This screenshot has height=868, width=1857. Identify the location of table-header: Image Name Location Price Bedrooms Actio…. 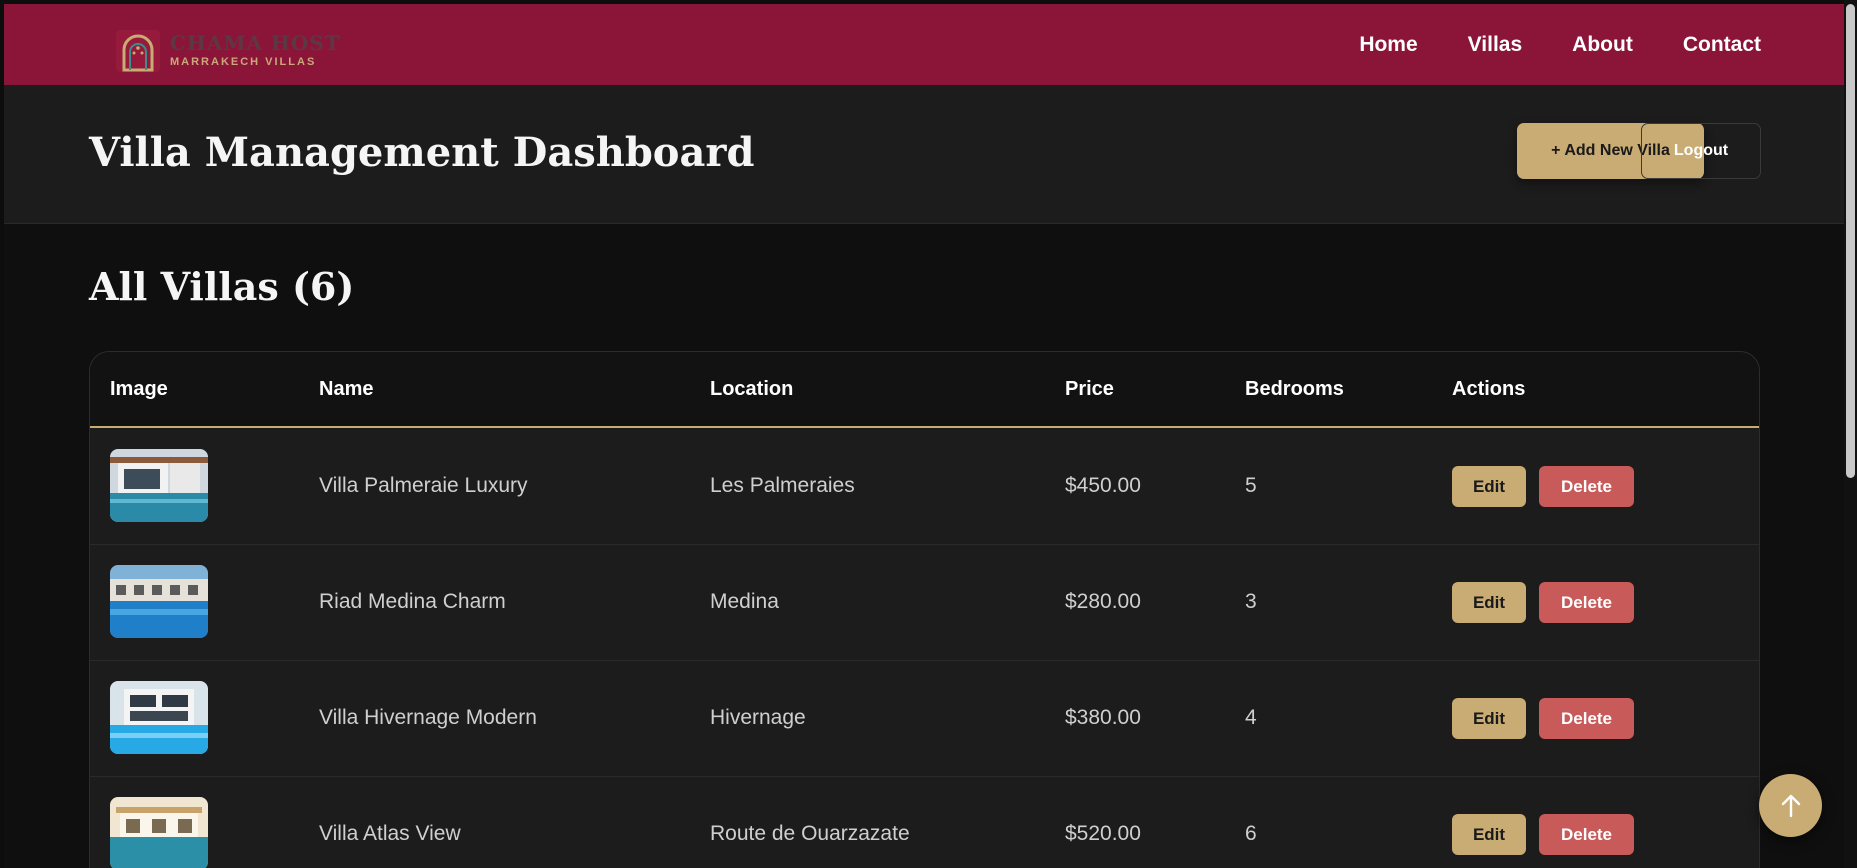
(924, 390).